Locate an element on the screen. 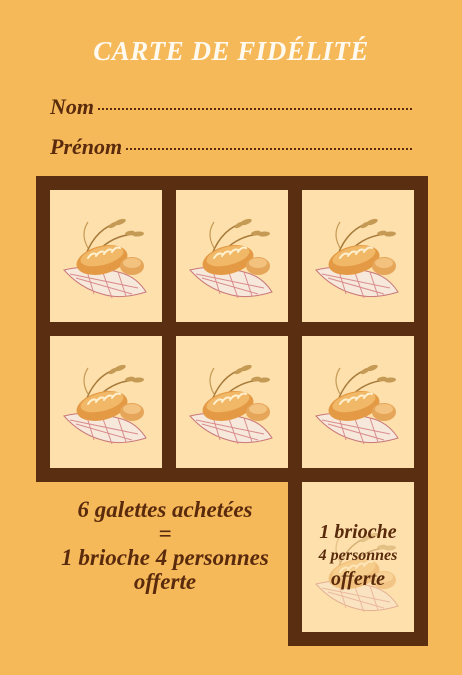 The width and height of the screenshot is (462, 675). nom-dotted-line is located at coordinates (255, 109).